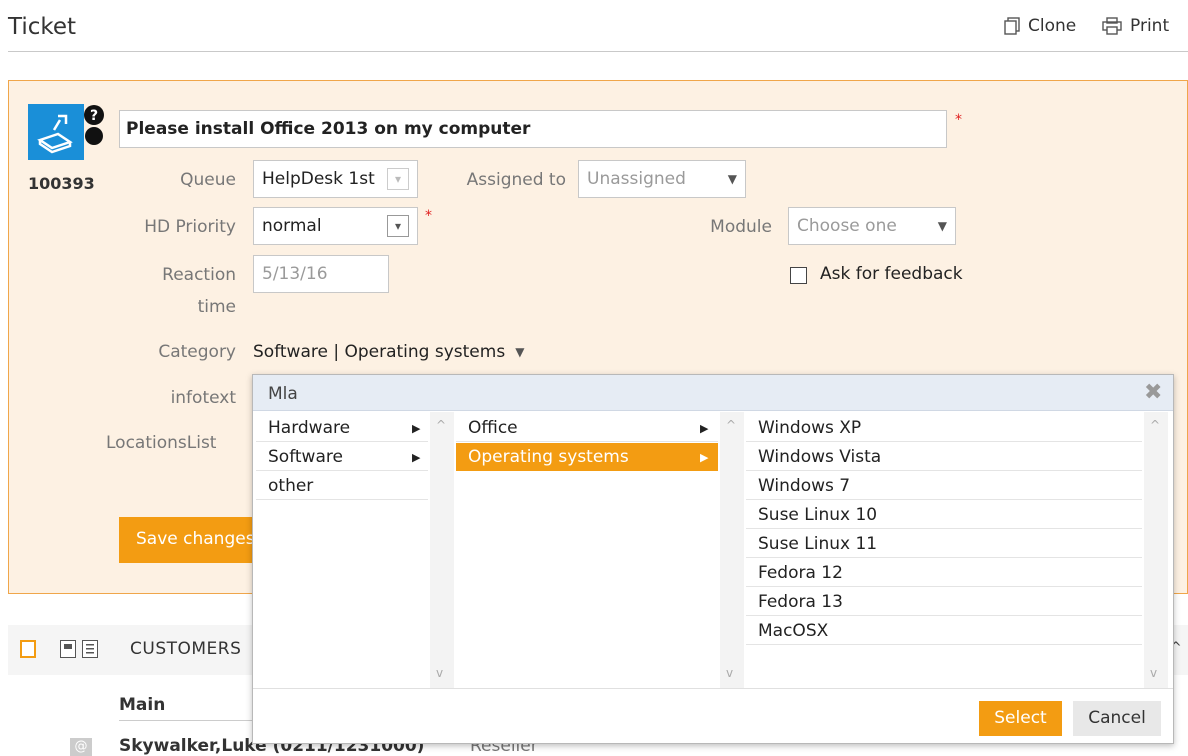 This screenshot has width=1188, height=756. What do you see at coordinates (186, 649) in the screenshot?
I see `customers-title: CUSTOMERS` at bounding box center [186, 649].